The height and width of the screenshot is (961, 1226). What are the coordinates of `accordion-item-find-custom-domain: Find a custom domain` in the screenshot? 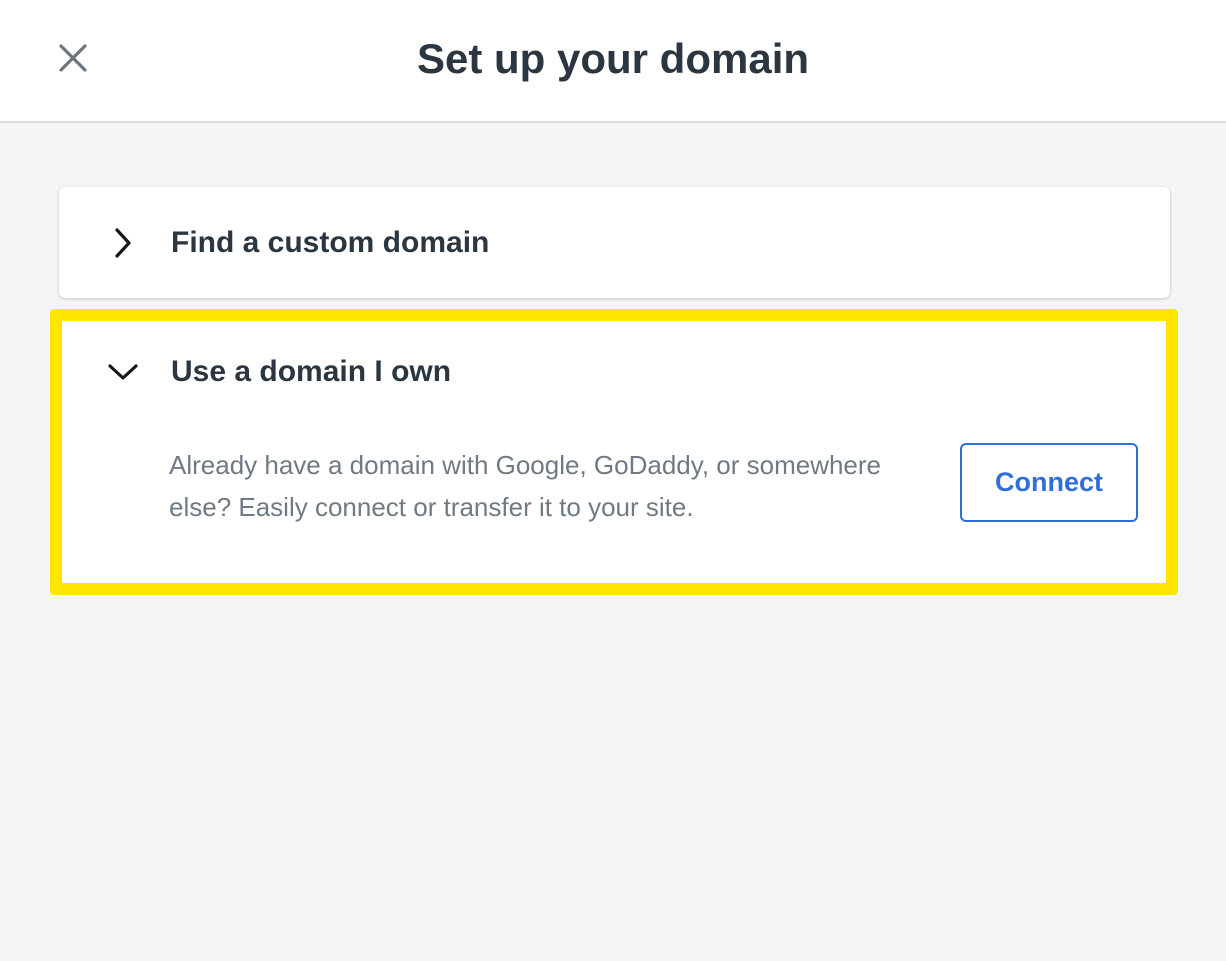 It's located at (614, 242).